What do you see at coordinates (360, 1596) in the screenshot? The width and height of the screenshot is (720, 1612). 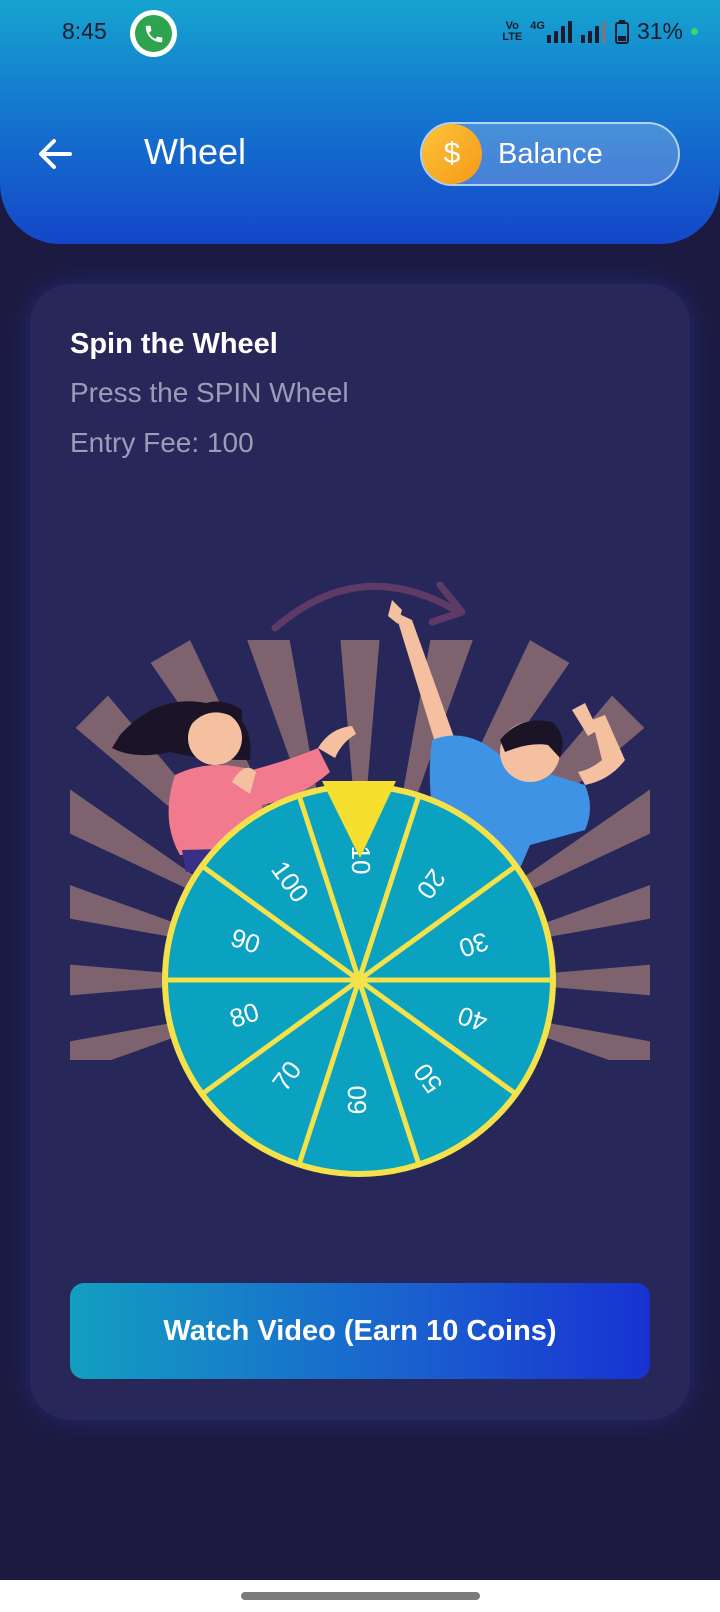 I see `home-indicator` at bounding box center [360, 1596].